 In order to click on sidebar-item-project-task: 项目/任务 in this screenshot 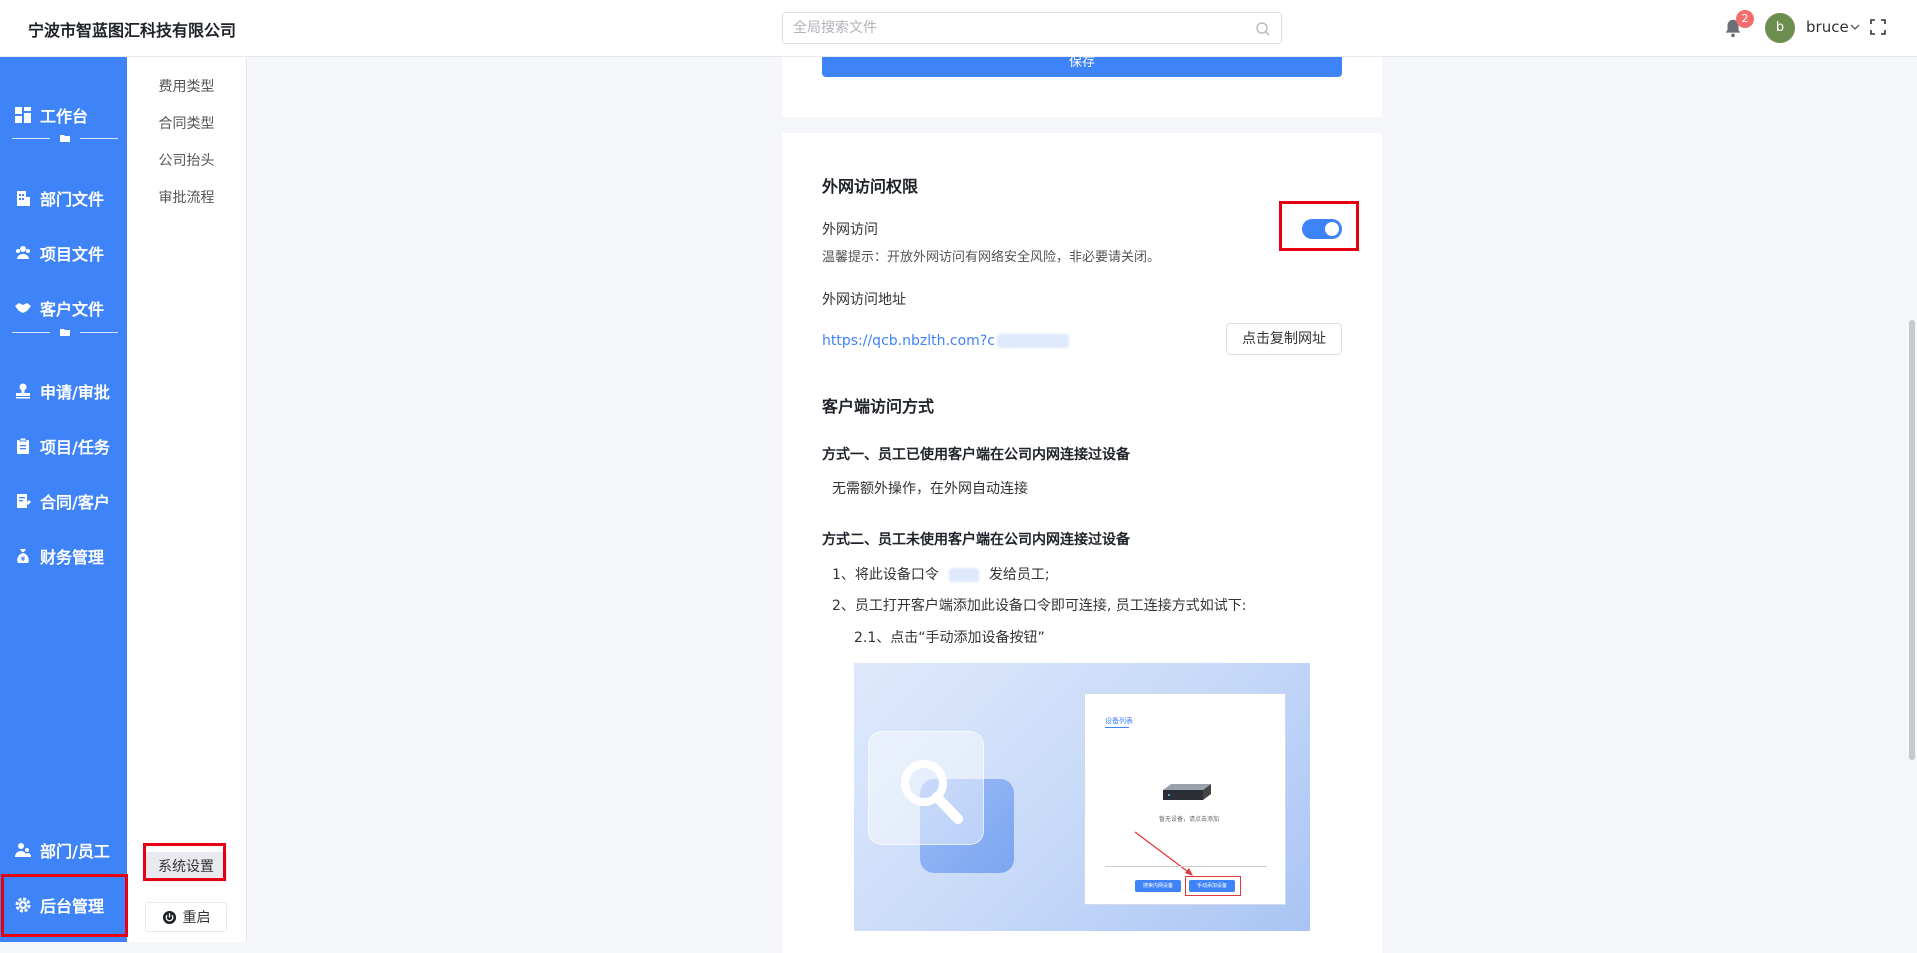, I will do `click(63, 446)`.